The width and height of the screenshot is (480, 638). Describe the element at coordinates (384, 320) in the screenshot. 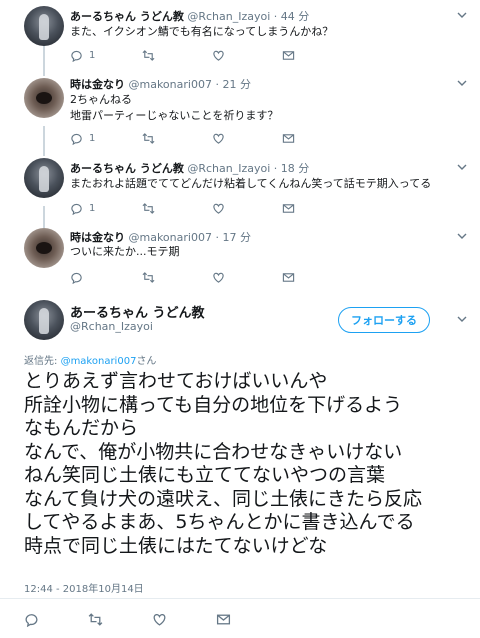

I see `follow-button: フォローする` at that location.